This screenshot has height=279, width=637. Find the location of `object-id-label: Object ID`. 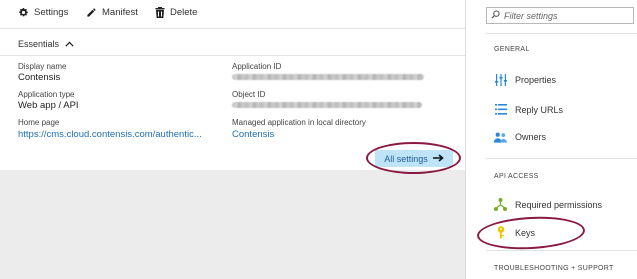

object-id-label: Object ID is located at coordinates (249, 94).